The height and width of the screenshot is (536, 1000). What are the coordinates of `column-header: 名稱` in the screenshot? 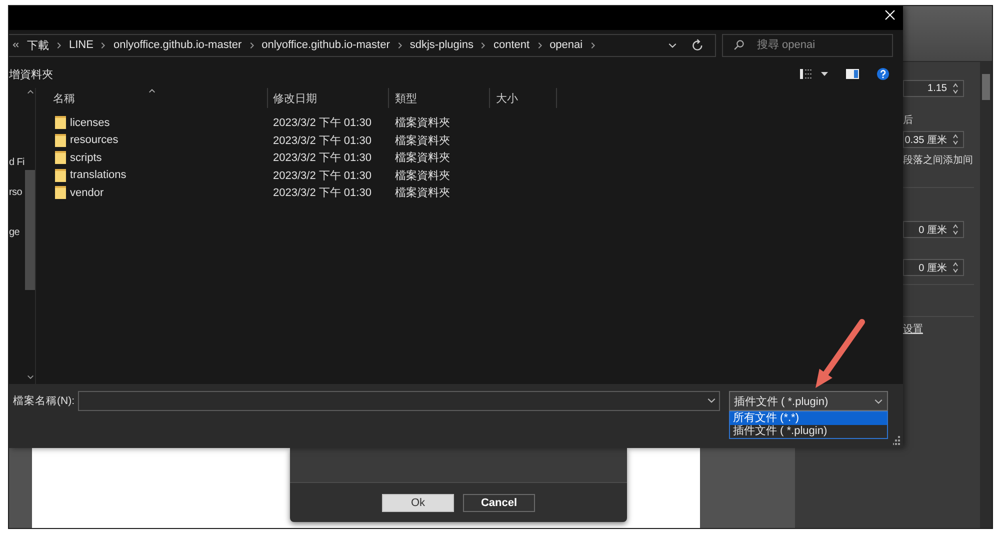 It's located at (152, 98).